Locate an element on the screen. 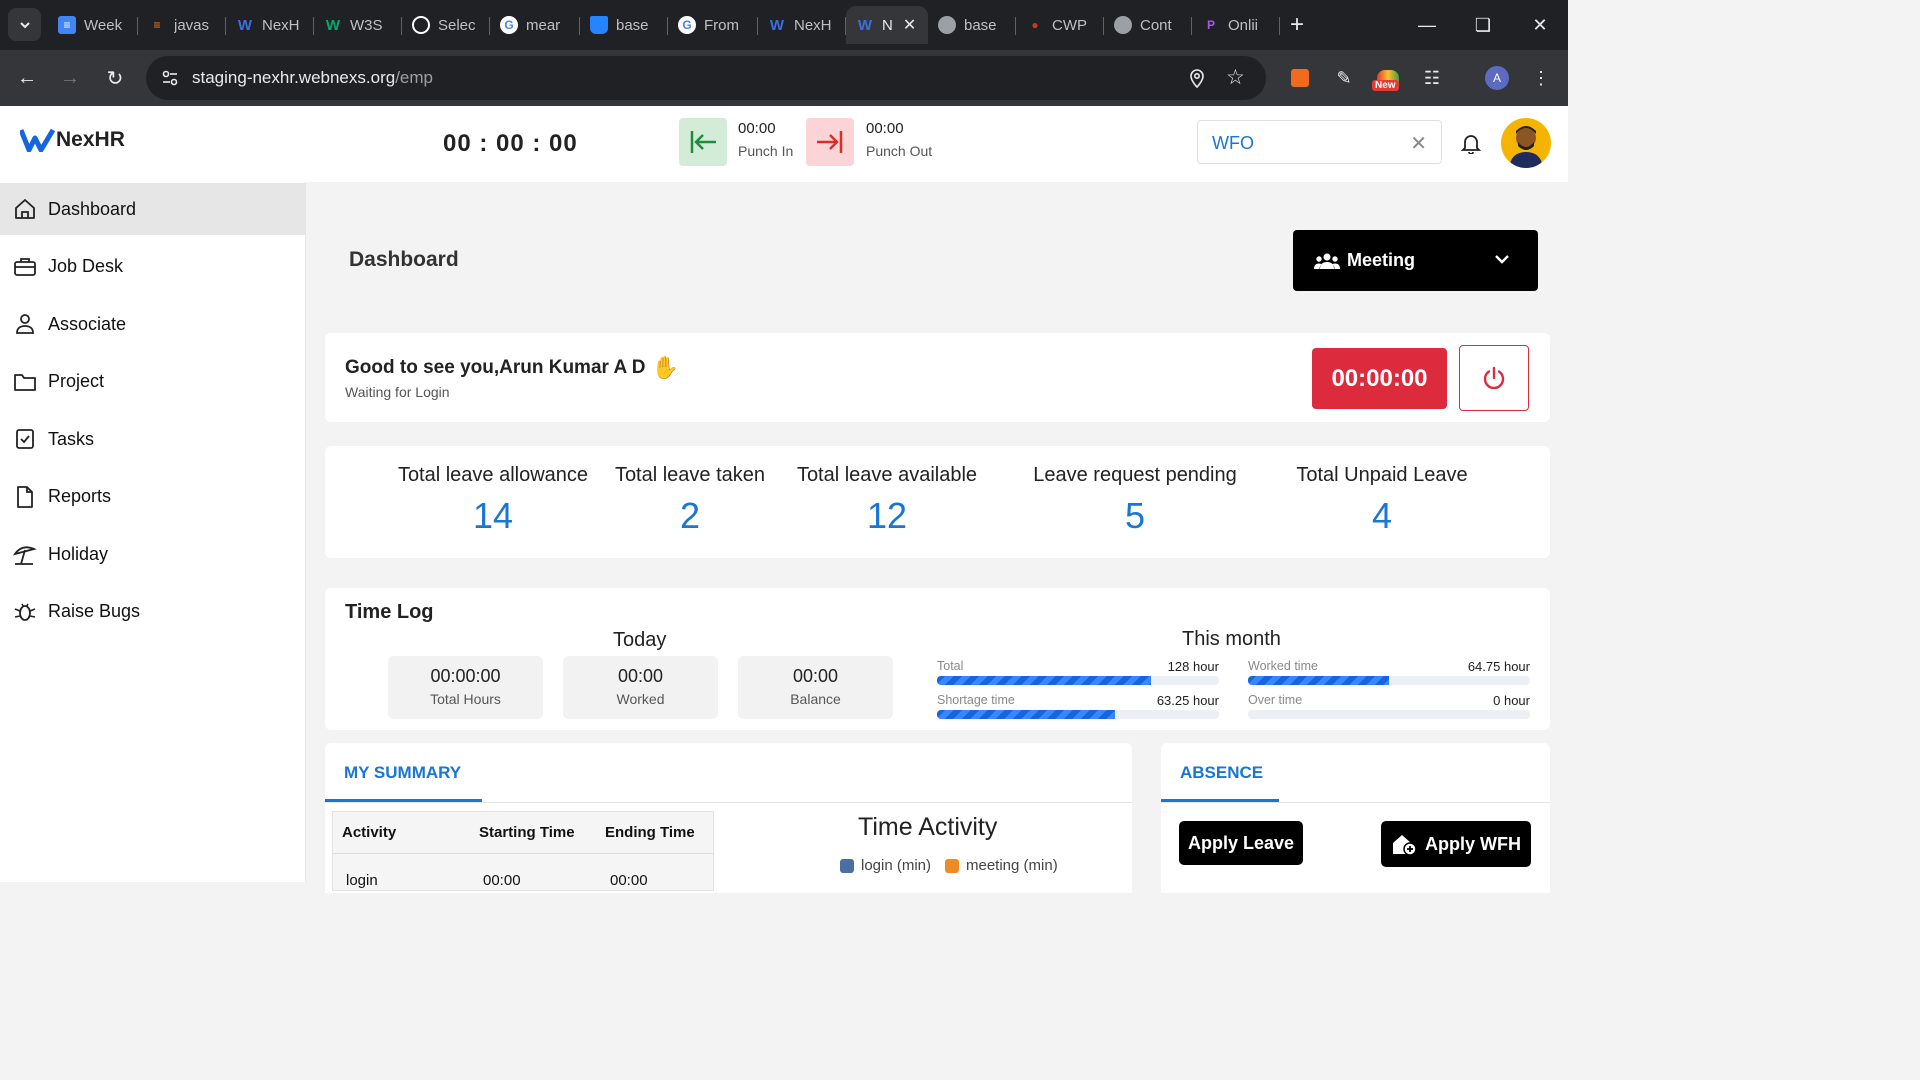  stat-label: Leave request pending is located at coordinates (1135, 475).